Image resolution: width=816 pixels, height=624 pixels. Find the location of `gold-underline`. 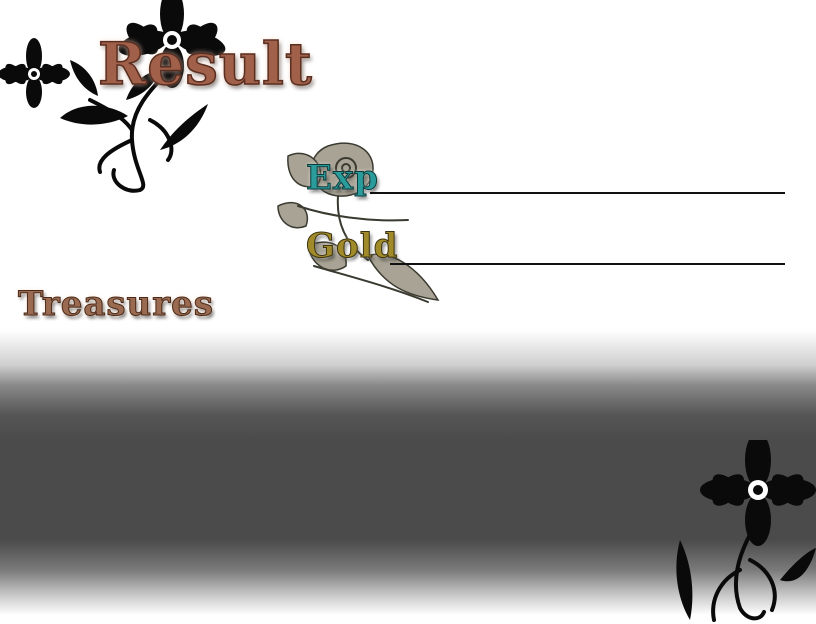

gold-underline is located at coordinates (587, 264).